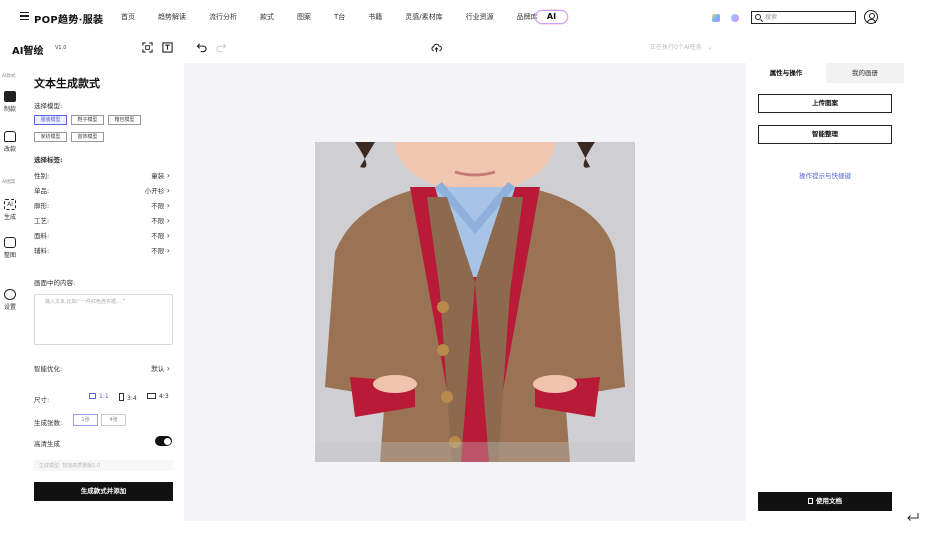  Describe the element at coordinates (912, 517) in the screenshot. I see `enter-return-icon` at that location.